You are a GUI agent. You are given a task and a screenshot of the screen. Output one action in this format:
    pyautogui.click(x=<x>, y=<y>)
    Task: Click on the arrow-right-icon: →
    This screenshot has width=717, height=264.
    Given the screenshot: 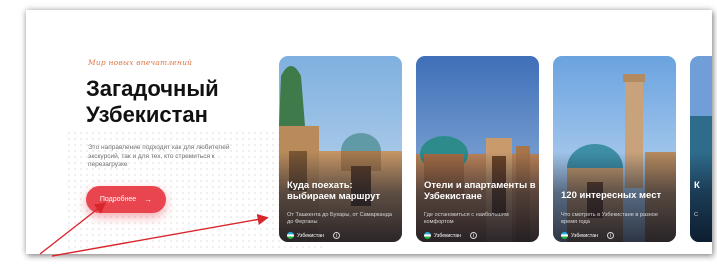 What is the action you would take?
    pyautogui.click(x=148, y=199)
    